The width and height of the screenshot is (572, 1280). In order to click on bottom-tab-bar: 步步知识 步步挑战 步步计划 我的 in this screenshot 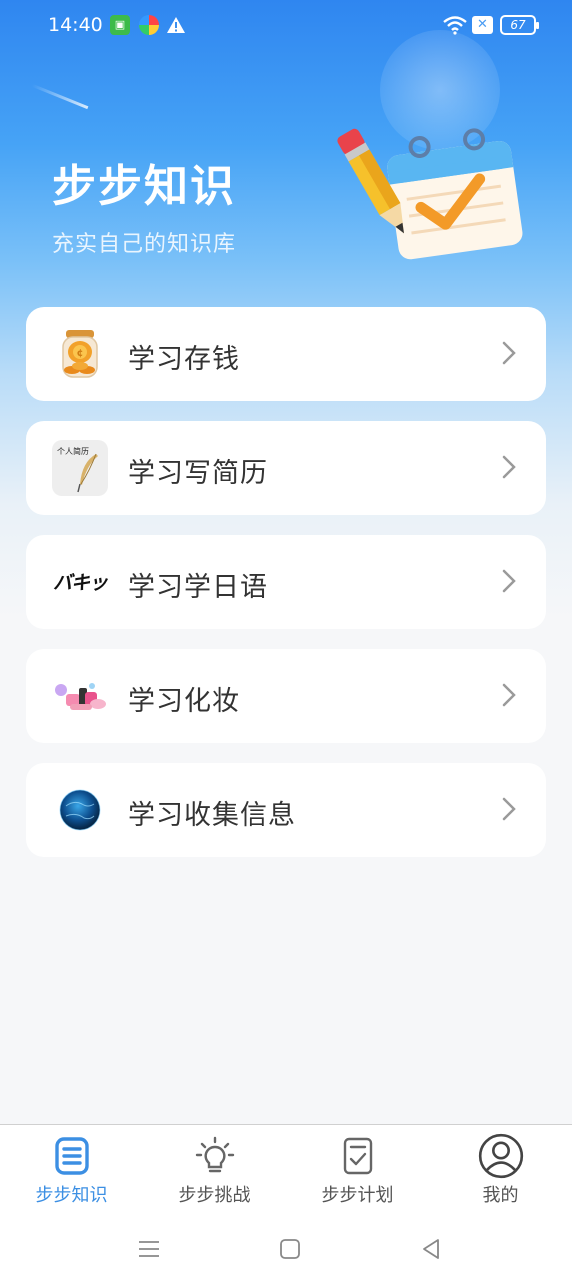, I will do `click(286, 1172)`.